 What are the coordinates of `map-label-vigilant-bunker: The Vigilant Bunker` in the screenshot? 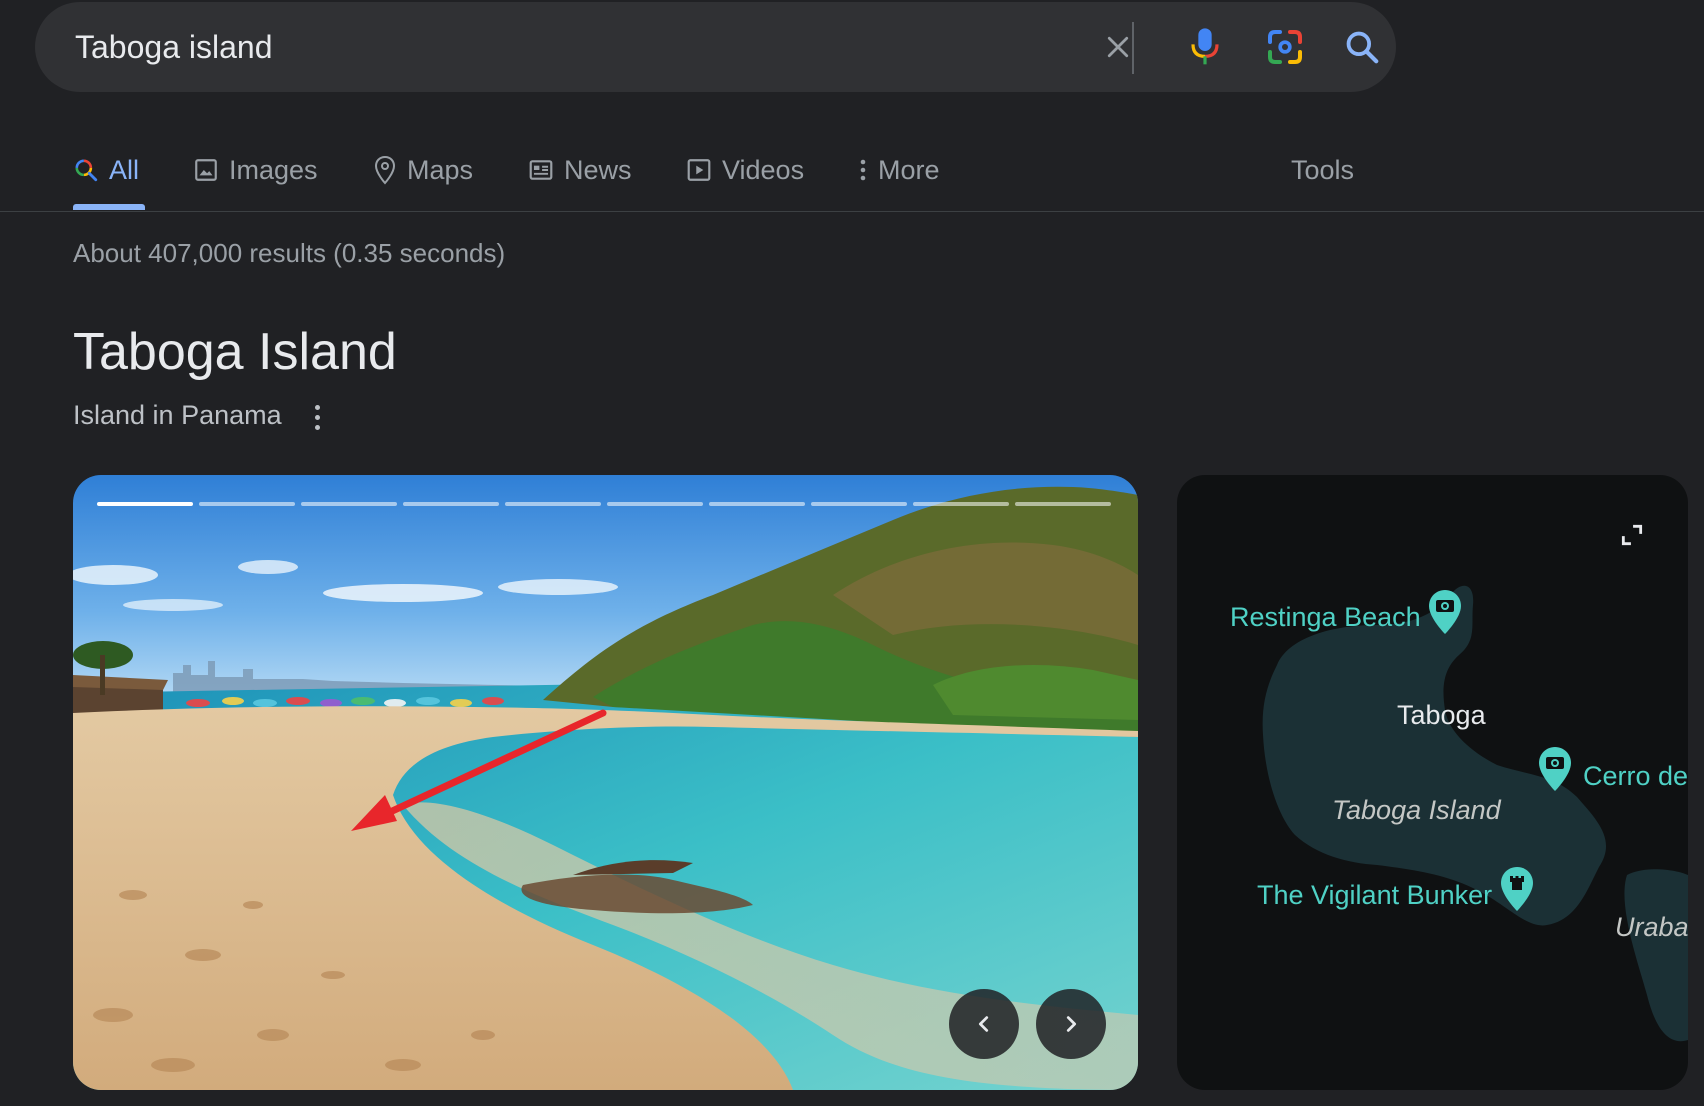 It's located at (1374, 895).